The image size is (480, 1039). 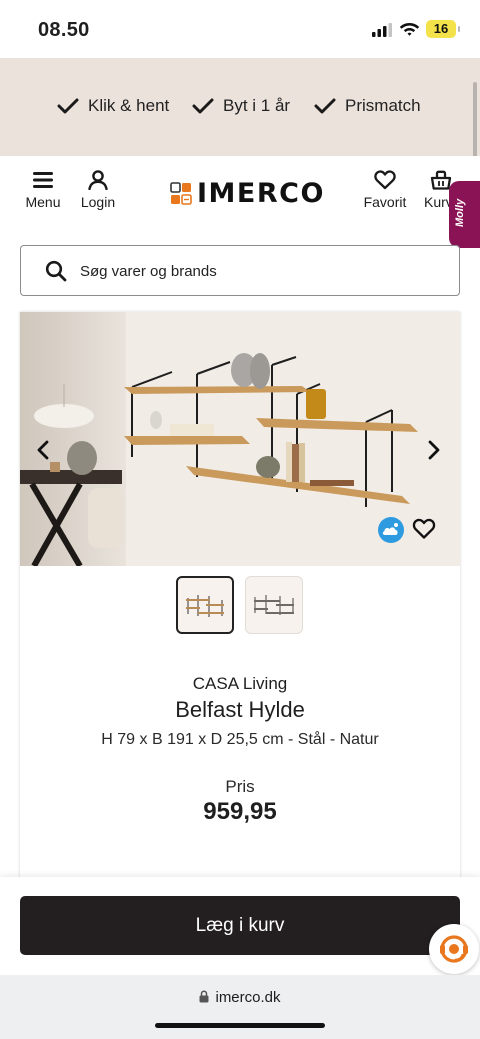 What do you see at coordinates (98, 180) in the screenshot?
I see `user-icon` at bounding box center [98, 180].